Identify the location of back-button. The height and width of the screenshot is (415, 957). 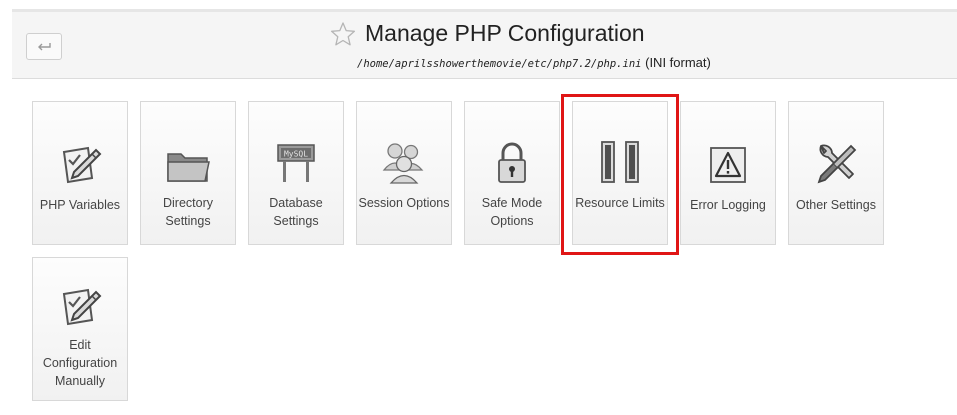
(44, 46).